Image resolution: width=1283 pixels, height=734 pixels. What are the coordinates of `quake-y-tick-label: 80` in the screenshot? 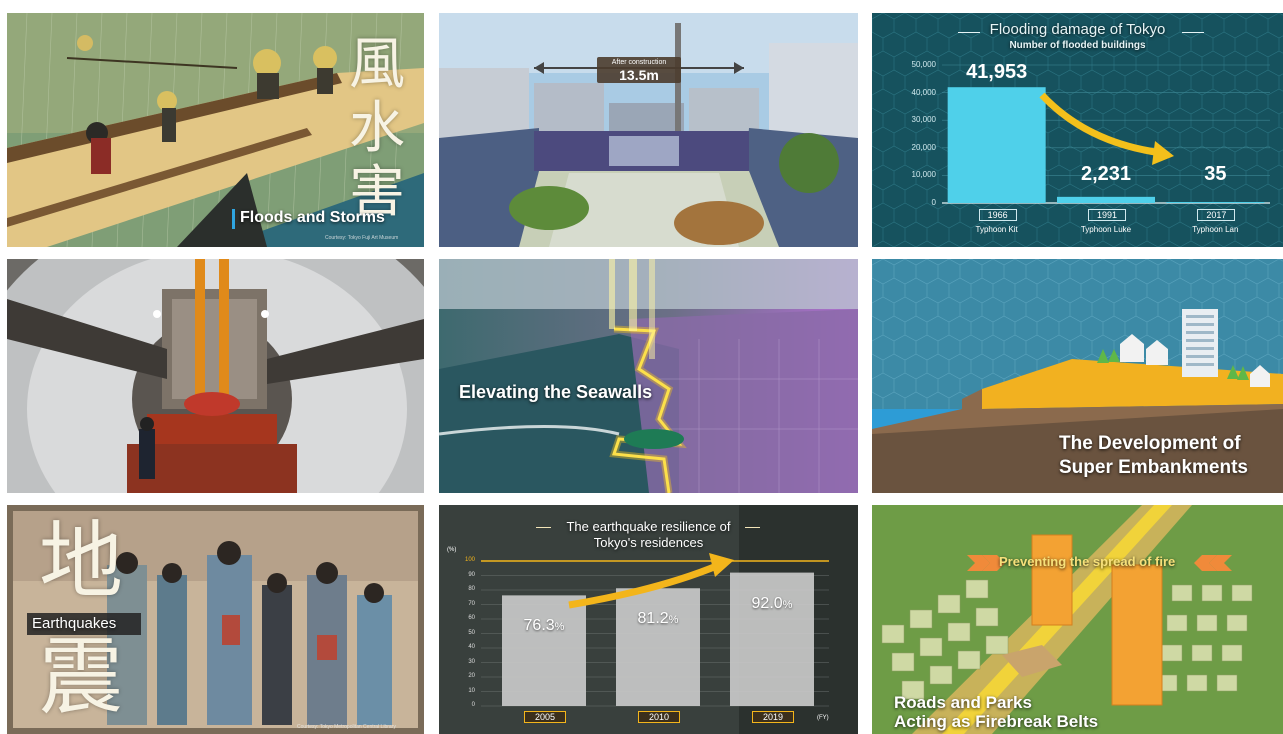 It's located at (471, 589).